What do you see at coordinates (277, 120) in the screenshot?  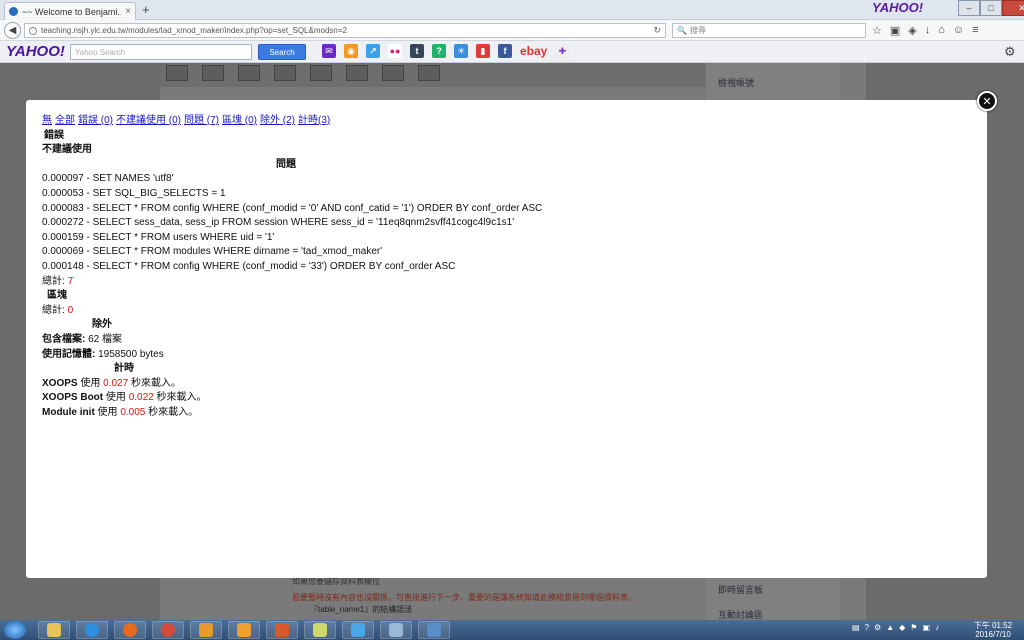 I see `filter-link-extra: 除外 (2)` at bounding box center [277, 120].